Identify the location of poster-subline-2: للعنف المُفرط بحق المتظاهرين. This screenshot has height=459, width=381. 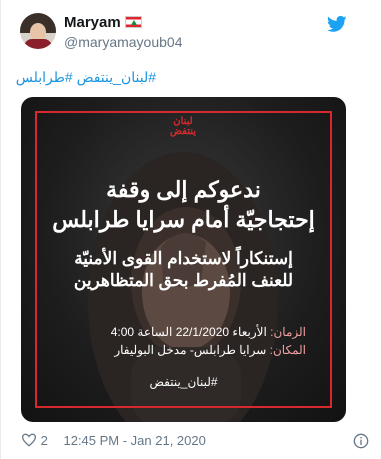
(183, 280).